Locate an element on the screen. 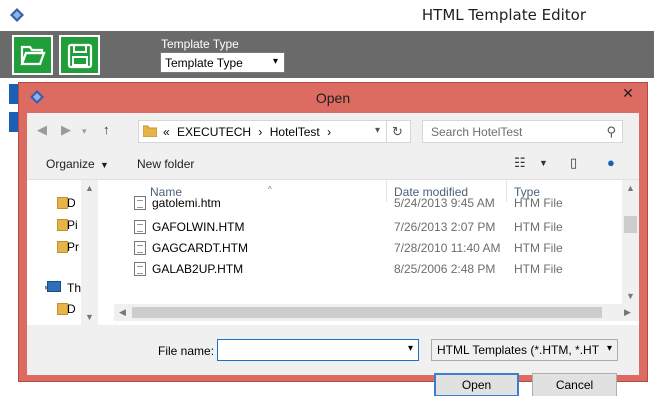 The width and height of the screenshot is (654, 396). file-name-label: File name: is located at coordinates (186, 351).